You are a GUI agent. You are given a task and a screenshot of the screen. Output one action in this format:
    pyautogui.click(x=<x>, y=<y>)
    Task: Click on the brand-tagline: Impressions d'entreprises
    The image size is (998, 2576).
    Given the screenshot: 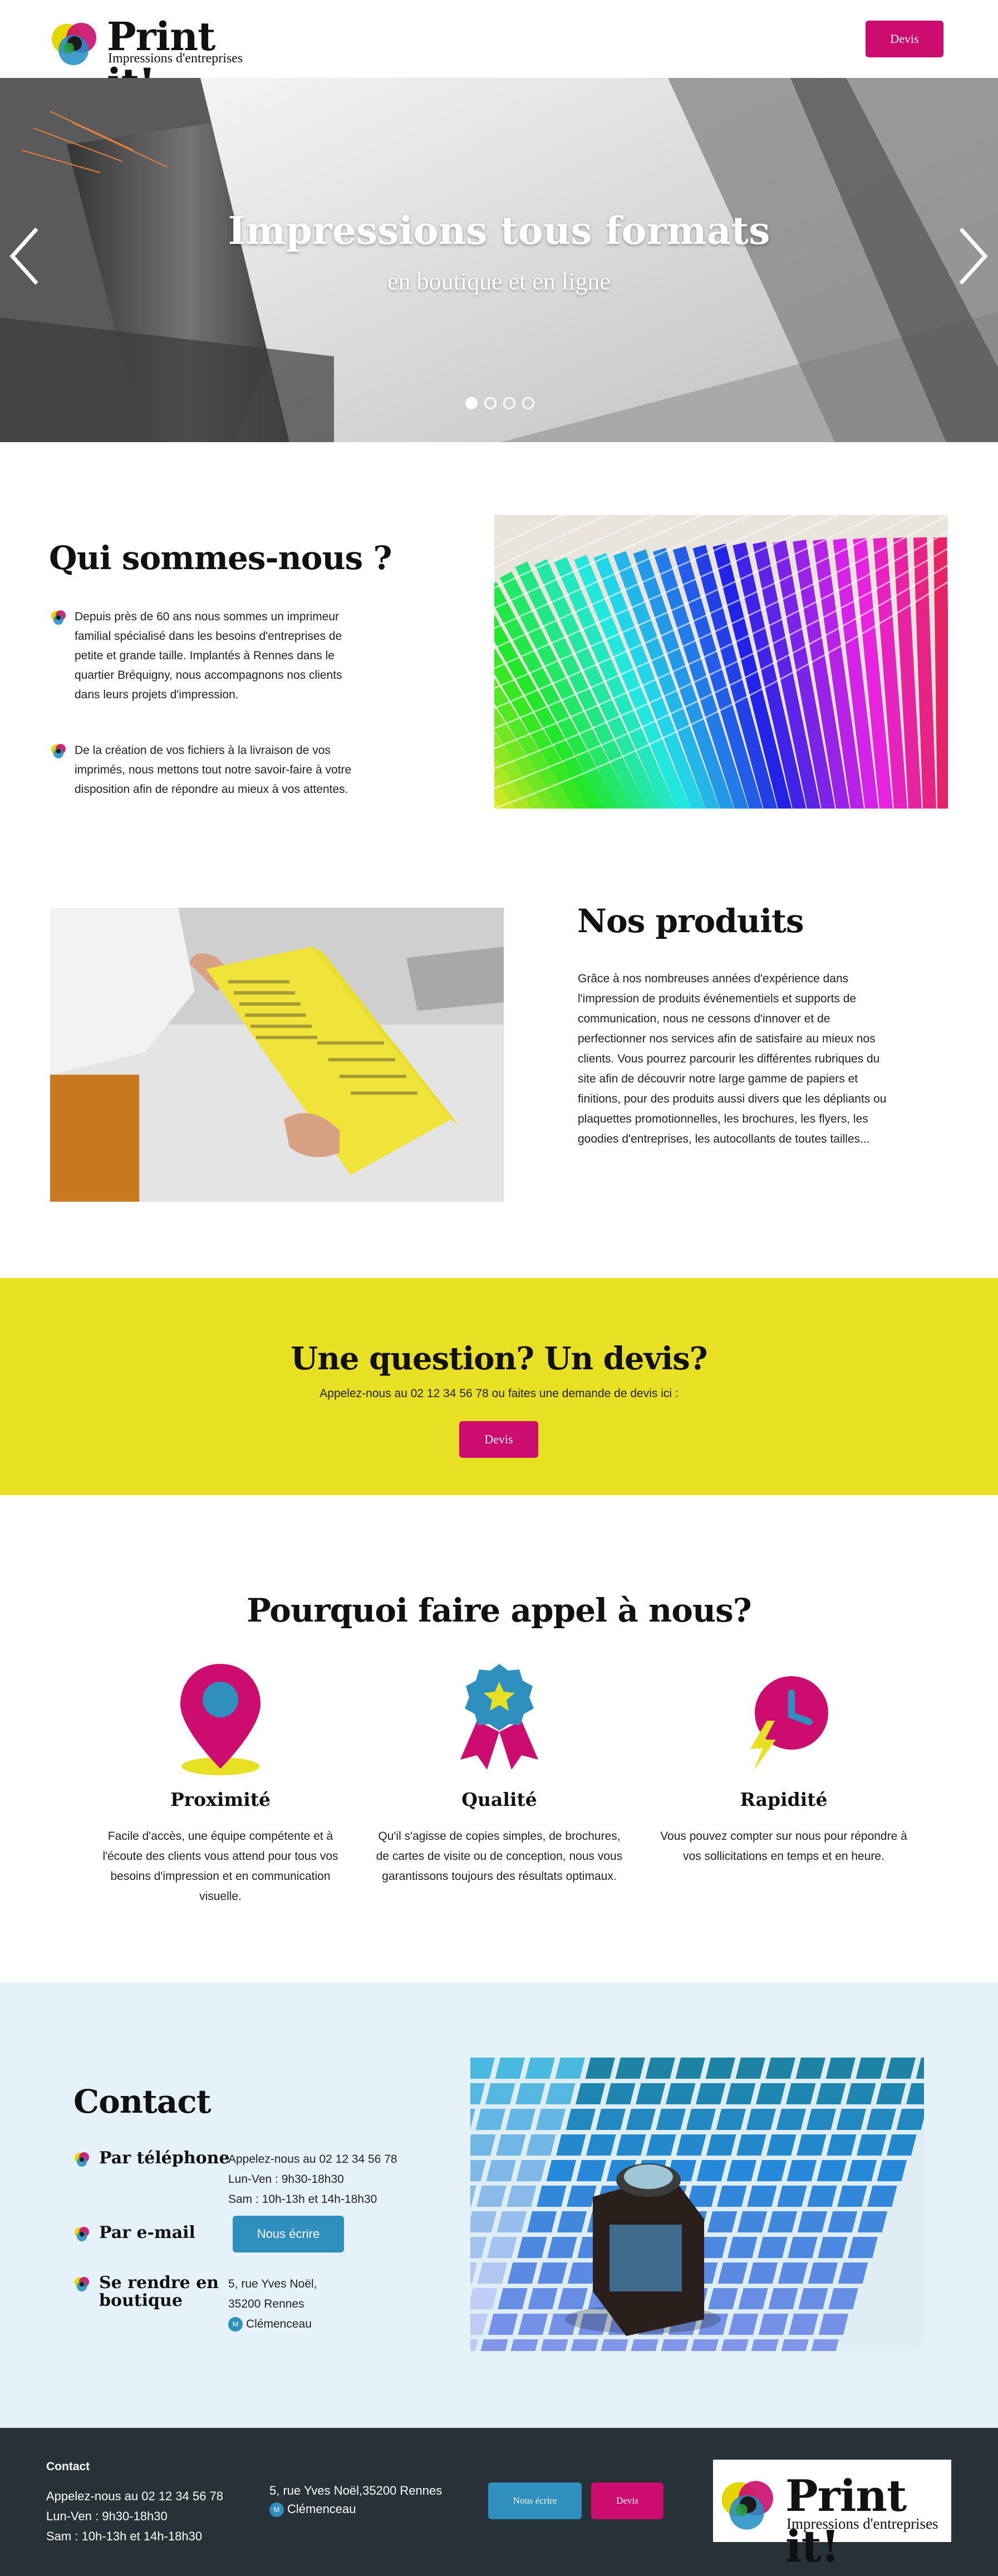 What is the action you would take?
    pyautogui.click(x=175, y=58)
    